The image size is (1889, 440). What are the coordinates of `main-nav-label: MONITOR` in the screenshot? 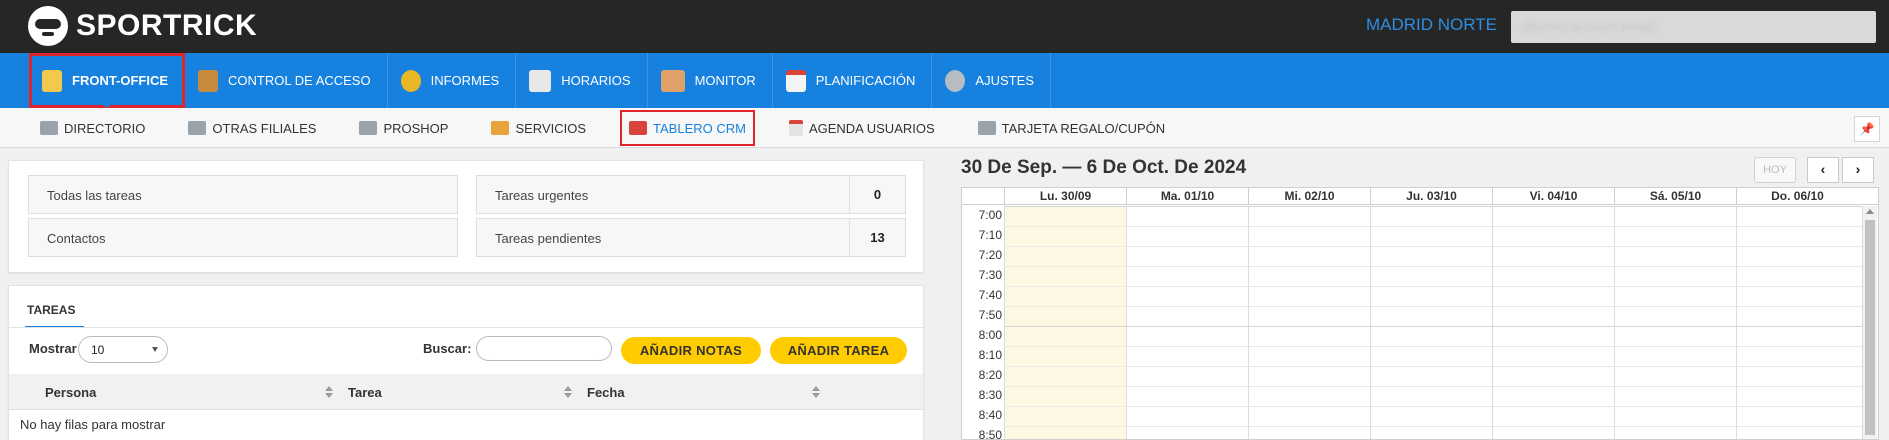 It's located at (725, 80).